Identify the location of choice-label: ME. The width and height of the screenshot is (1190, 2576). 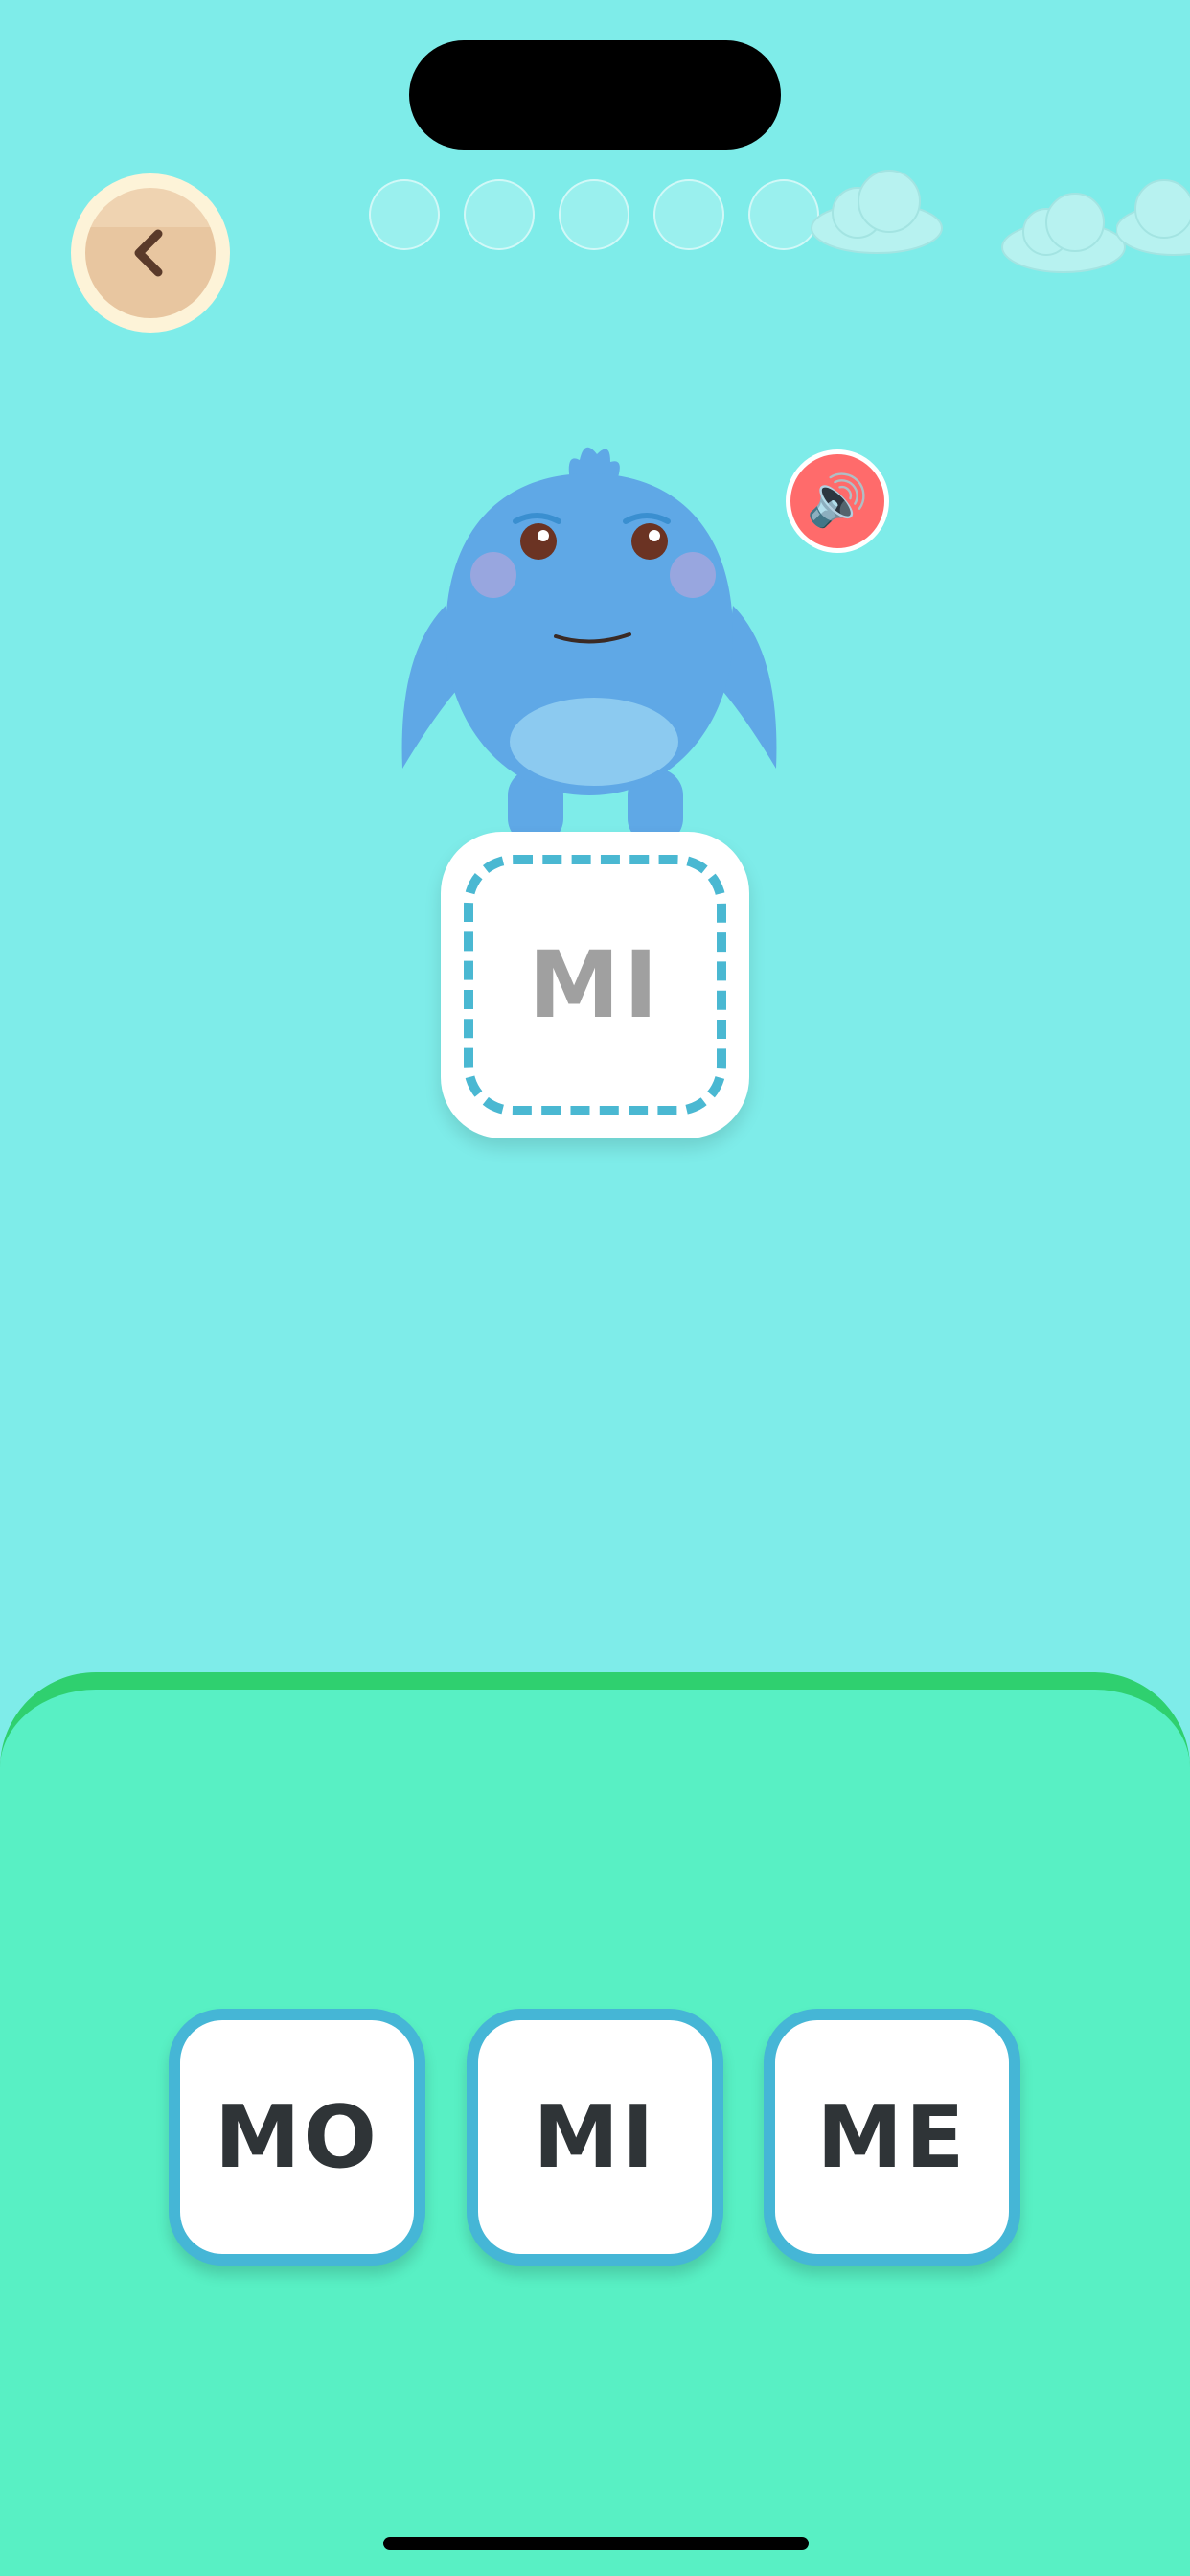
(892, 2137).